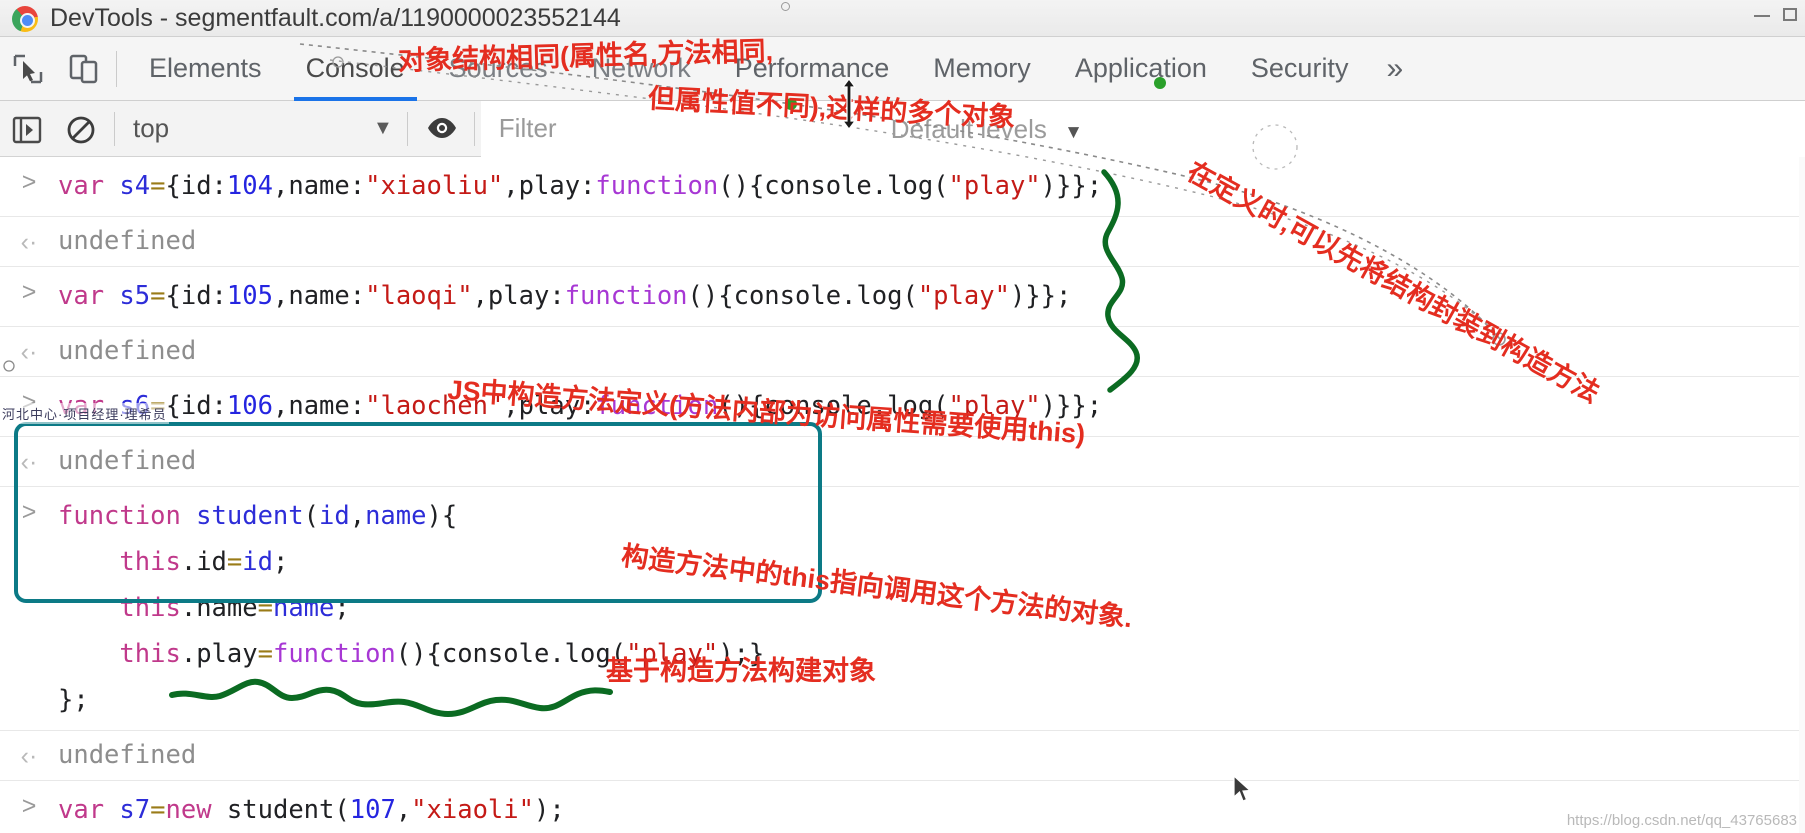 This screenshot has width=1805, height=833. I want to click on device-toolbar-icon, so click(84, 69).